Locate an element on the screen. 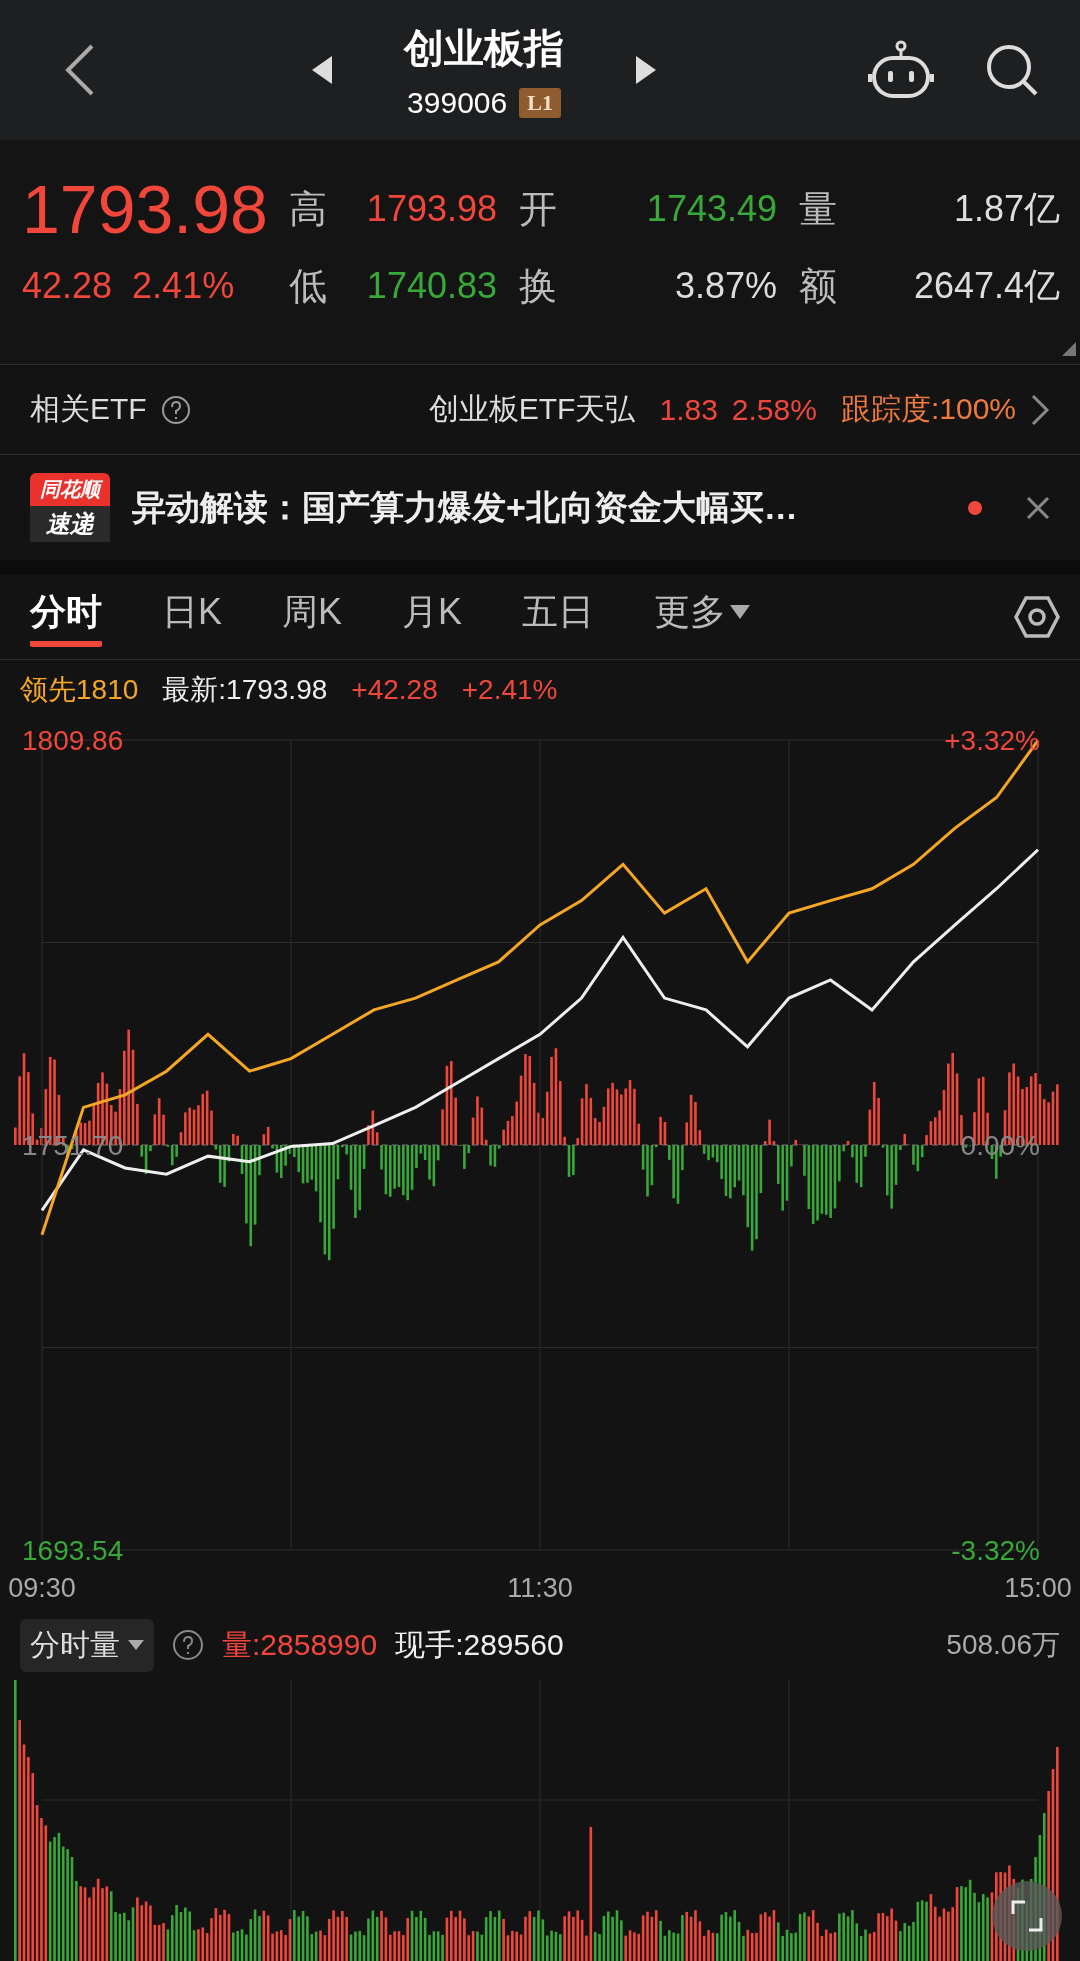 Image resolution: width=1080 pixels, height=1961 pixels. stat-value: 1.87亿 is located at coordinates (1006, 208).